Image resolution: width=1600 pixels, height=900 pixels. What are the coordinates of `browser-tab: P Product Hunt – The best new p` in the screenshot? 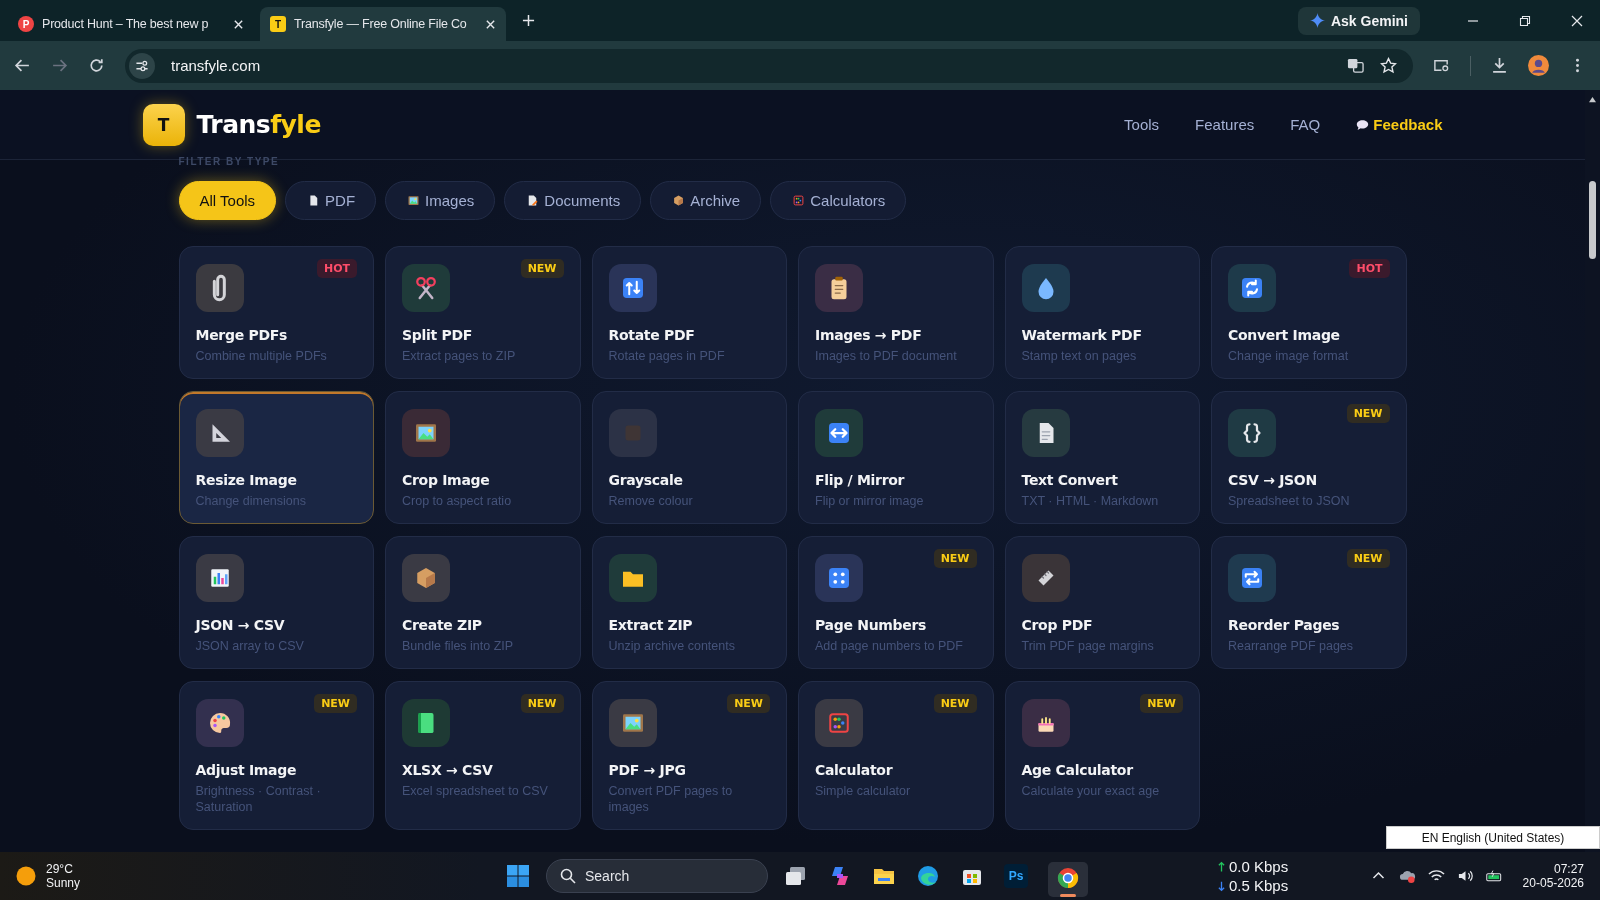 It's located at (131, 24).